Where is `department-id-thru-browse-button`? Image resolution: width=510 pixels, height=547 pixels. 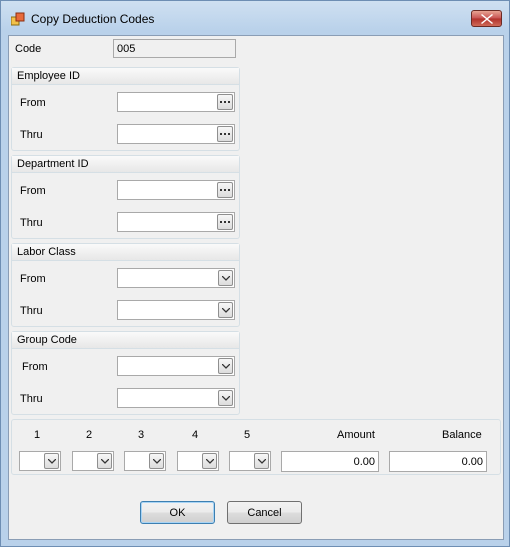
department-id-thru-browse-button is located at coordinates (225, 222).